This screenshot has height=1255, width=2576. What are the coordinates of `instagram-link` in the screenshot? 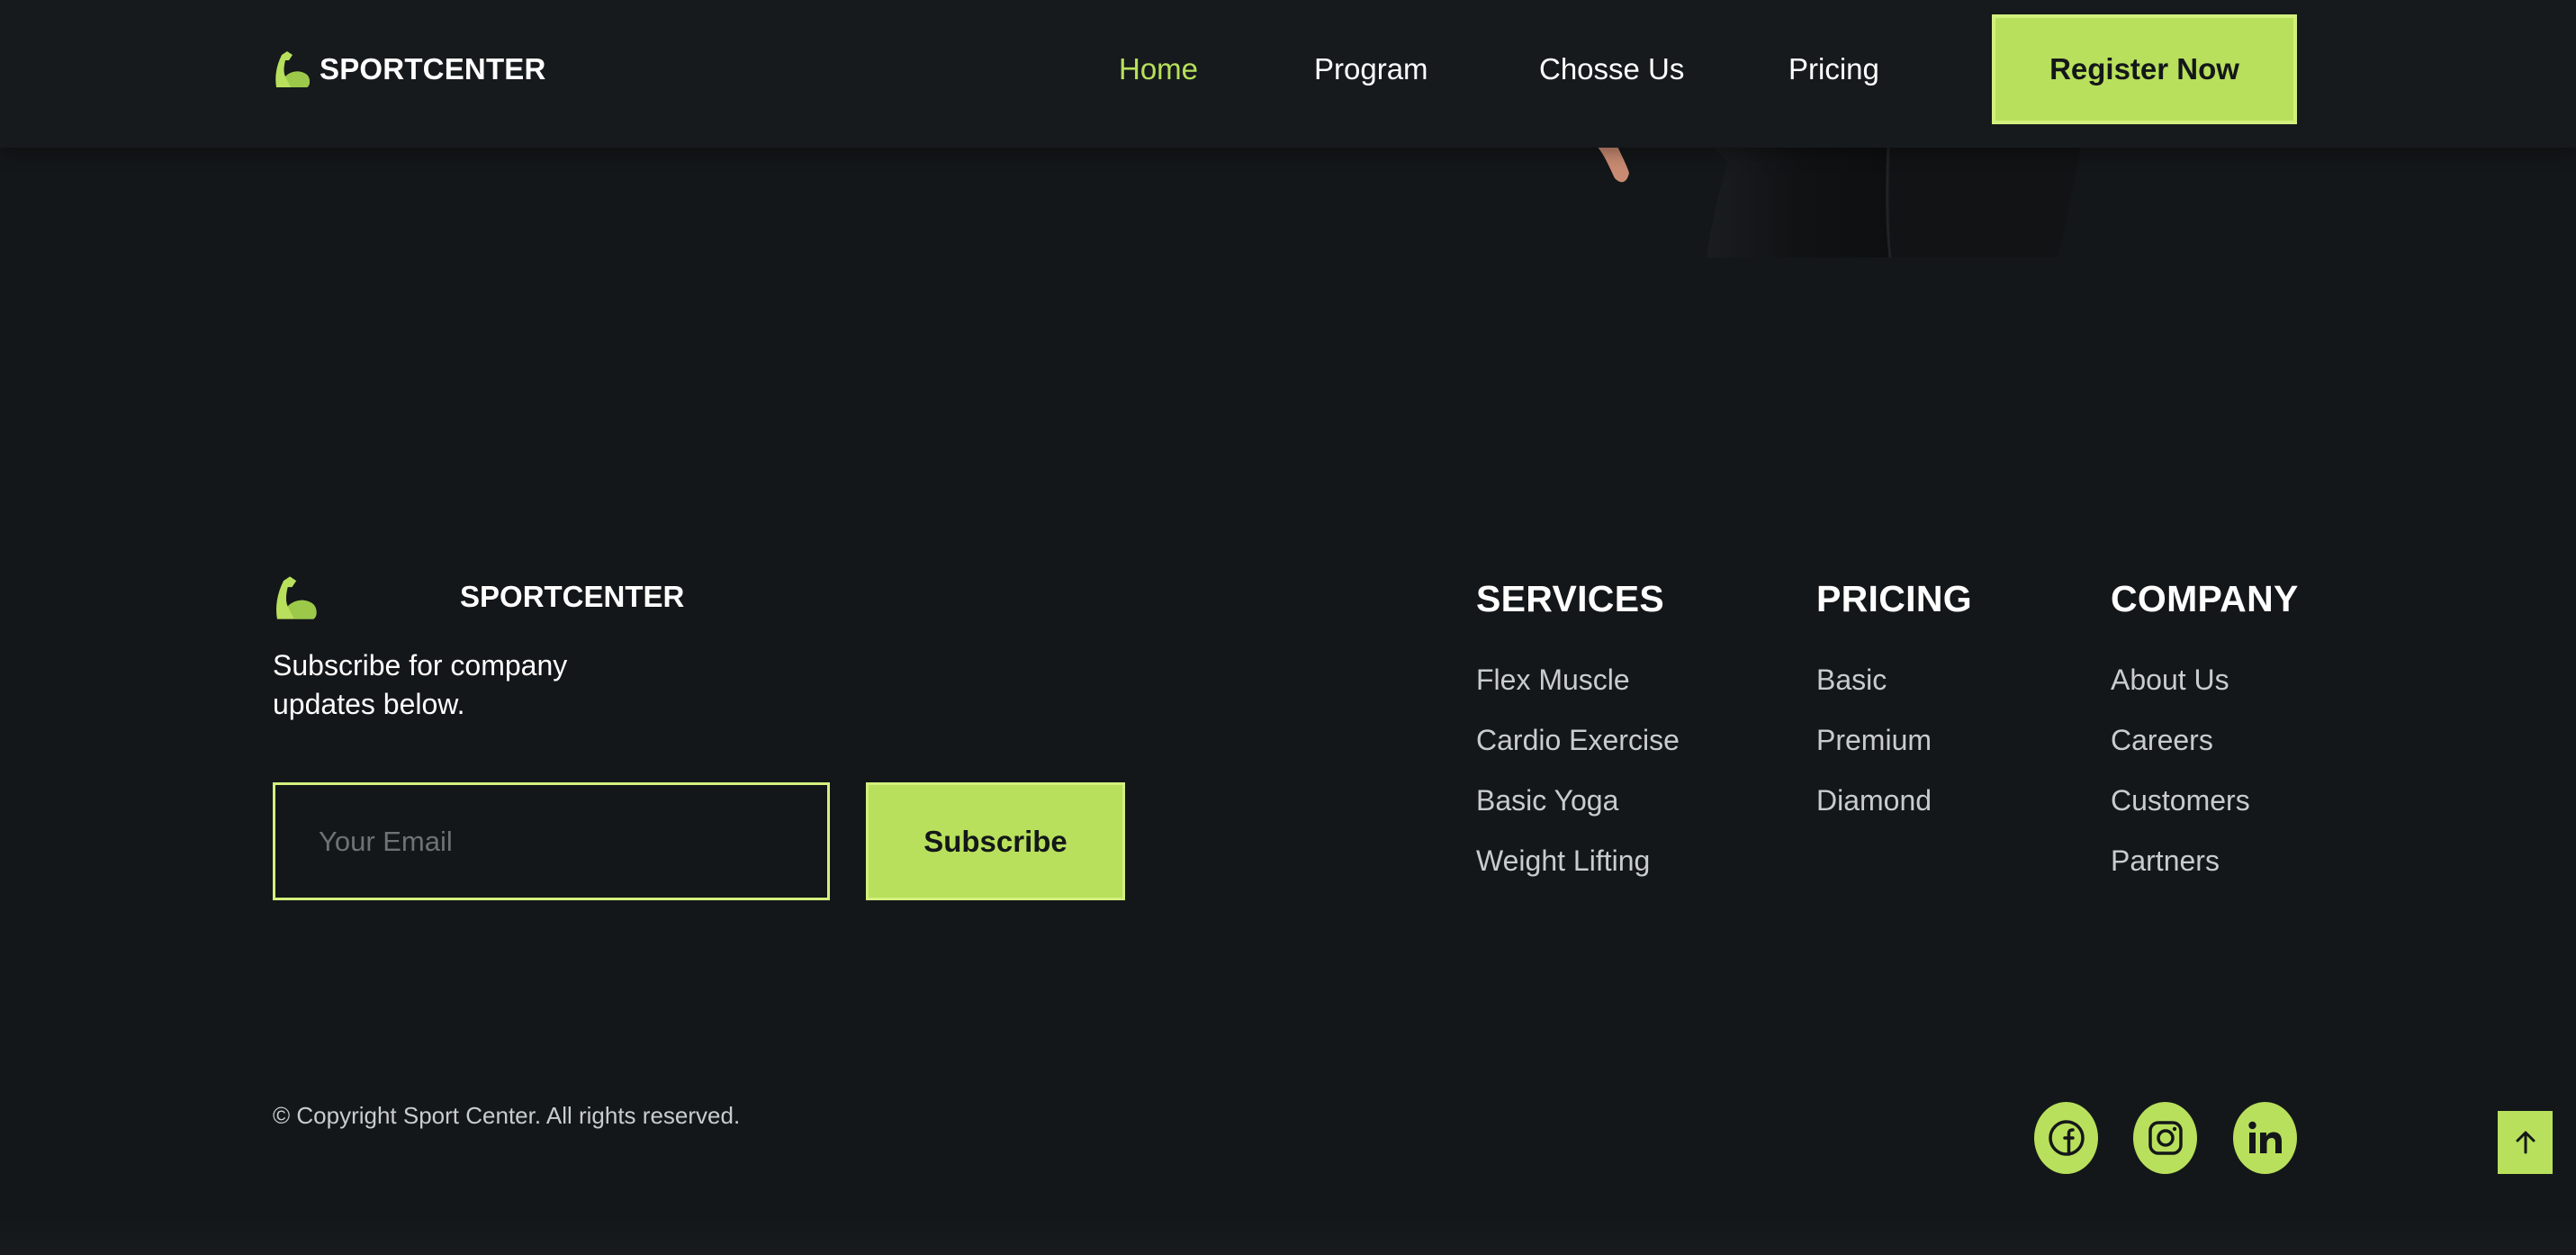 It's located at (2165, 1138).